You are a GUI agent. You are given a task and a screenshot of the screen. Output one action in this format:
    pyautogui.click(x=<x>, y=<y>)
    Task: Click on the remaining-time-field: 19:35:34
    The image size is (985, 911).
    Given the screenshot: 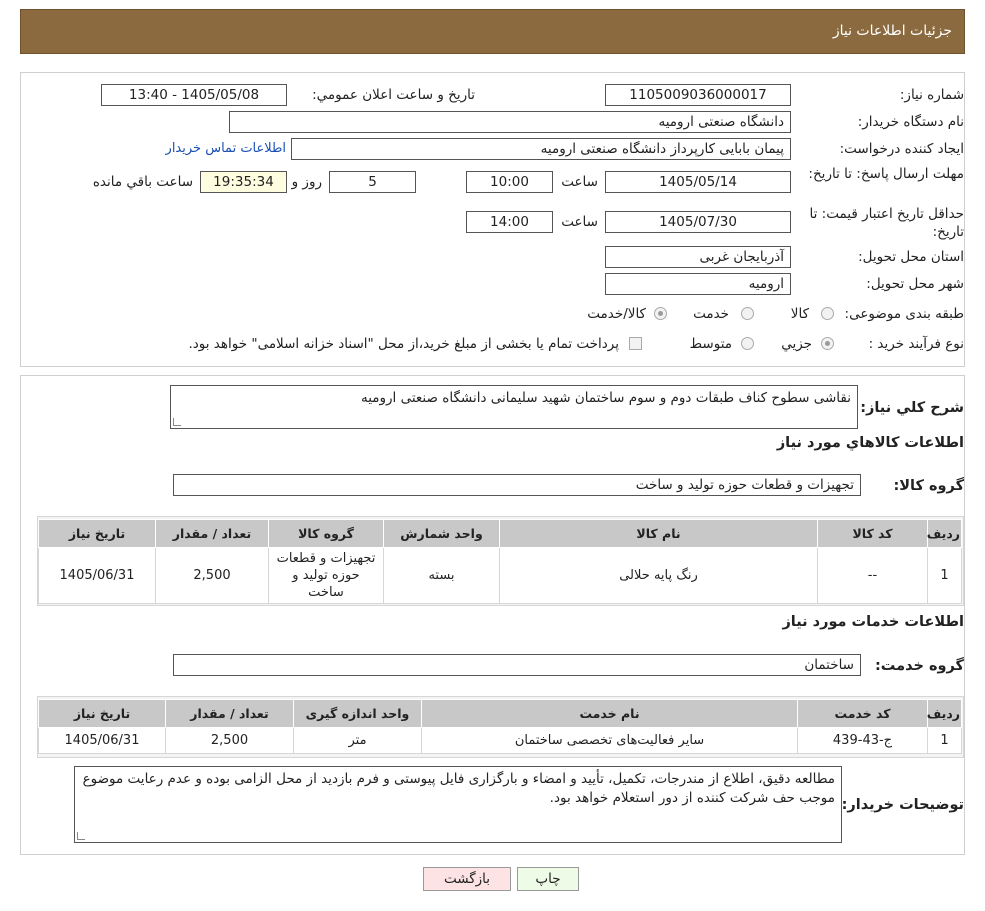 What is the action you would take?
    pyautogui.click(x=243, y=182)
    